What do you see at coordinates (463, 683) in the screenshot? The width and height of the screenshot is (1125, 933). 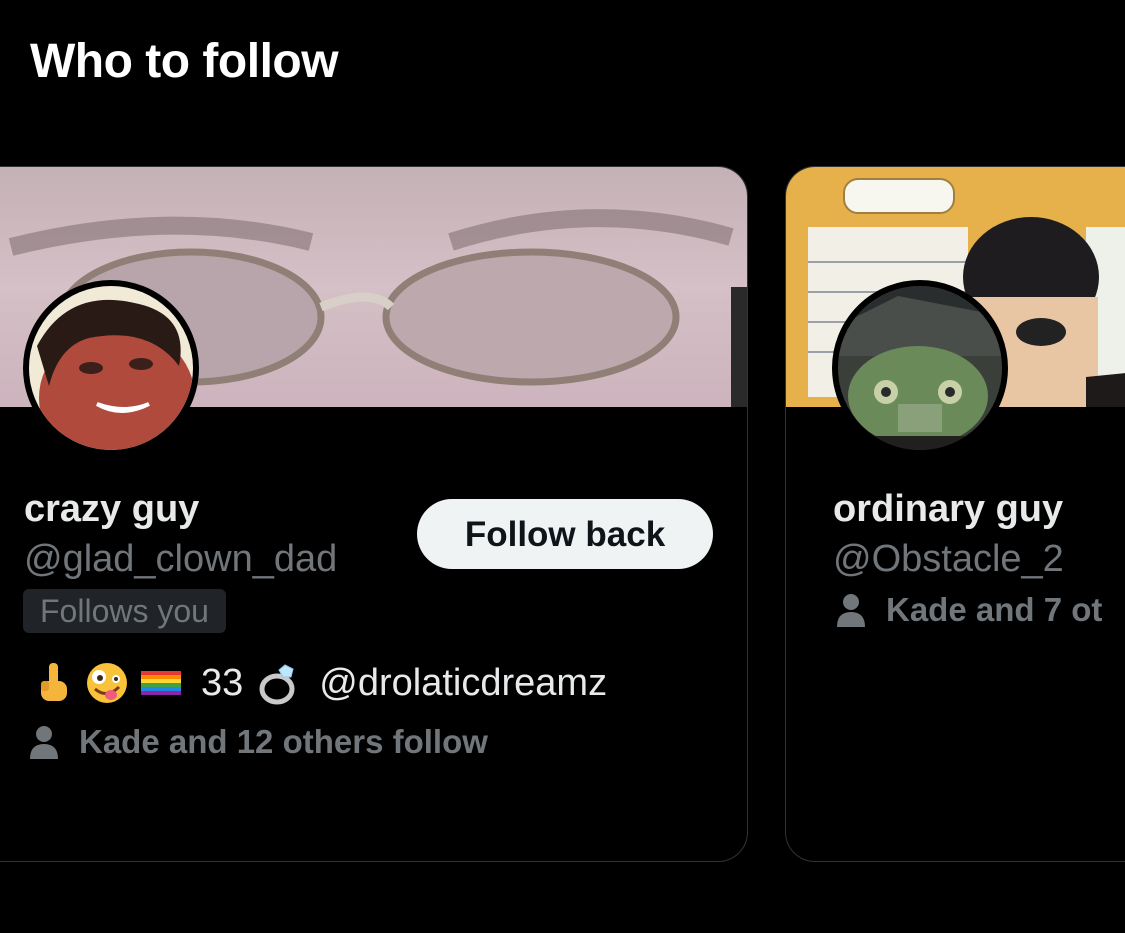 I see `bio-mention-link: @drolaticdreamz` at bounding box center [463, 683].